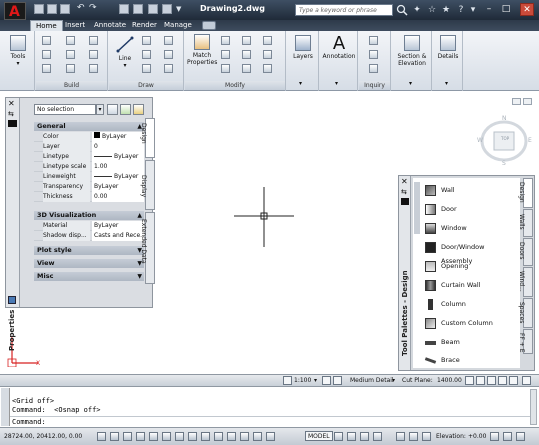 The height and width of the screenshot is (445, 539). What do you see at coordinates (168, 68) in the screenshot?
I see `polygon-icon` at bounding box center [168, 68].